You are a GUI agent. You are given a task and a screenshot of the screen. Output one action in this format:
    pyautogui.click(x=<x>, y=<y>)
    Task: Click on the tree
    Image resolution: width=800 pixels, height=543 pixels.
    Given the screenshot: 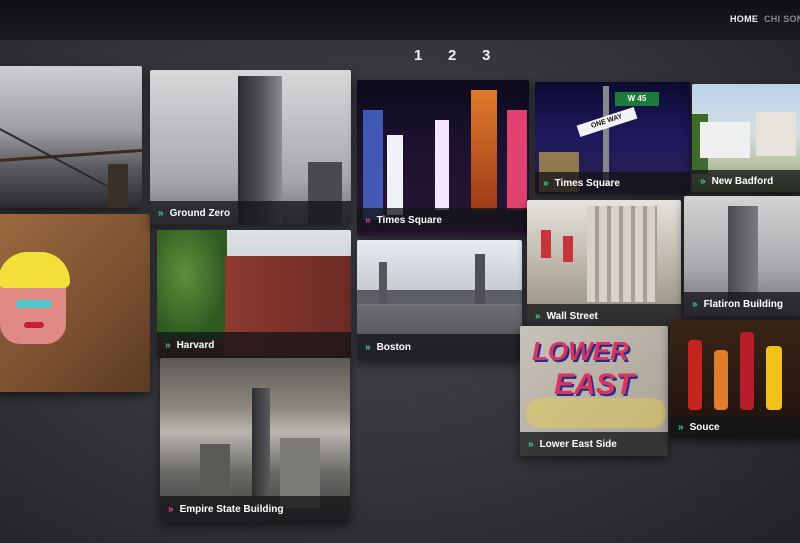 What is the action you would take?
    pyautogui.click(x=192, y=285)
    